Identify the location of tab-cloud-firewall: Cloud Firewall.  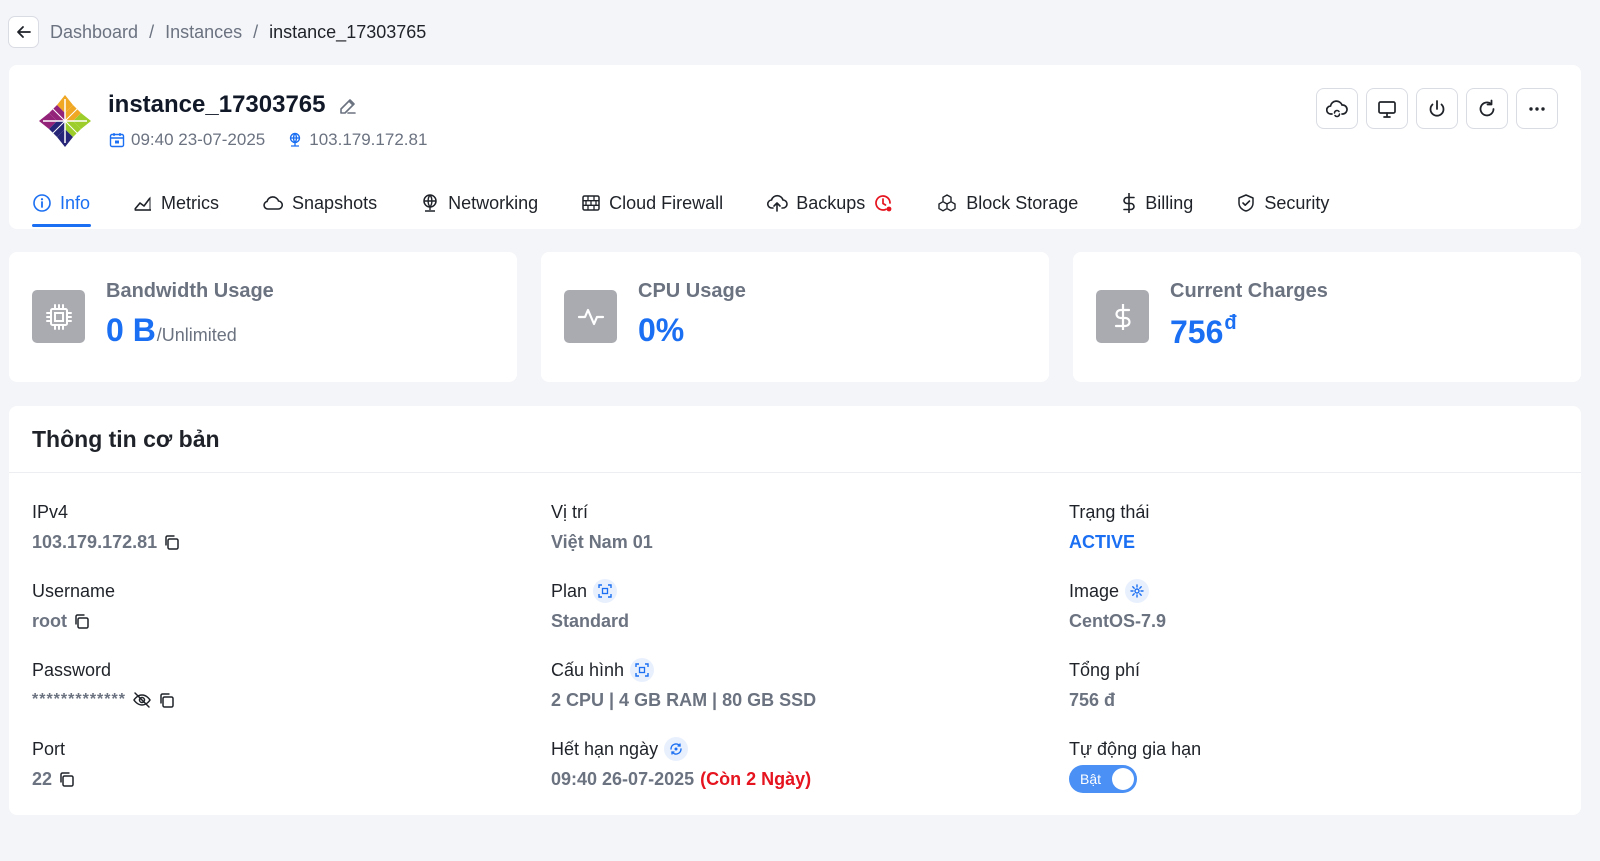
(663, 203).